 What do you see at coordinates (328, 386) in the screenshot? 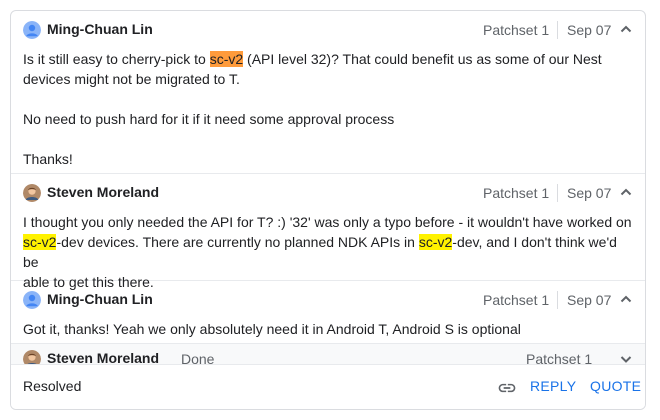
I see `thread-footer: Resolved REPLY QUOTE` at bounding box center [328, 386].